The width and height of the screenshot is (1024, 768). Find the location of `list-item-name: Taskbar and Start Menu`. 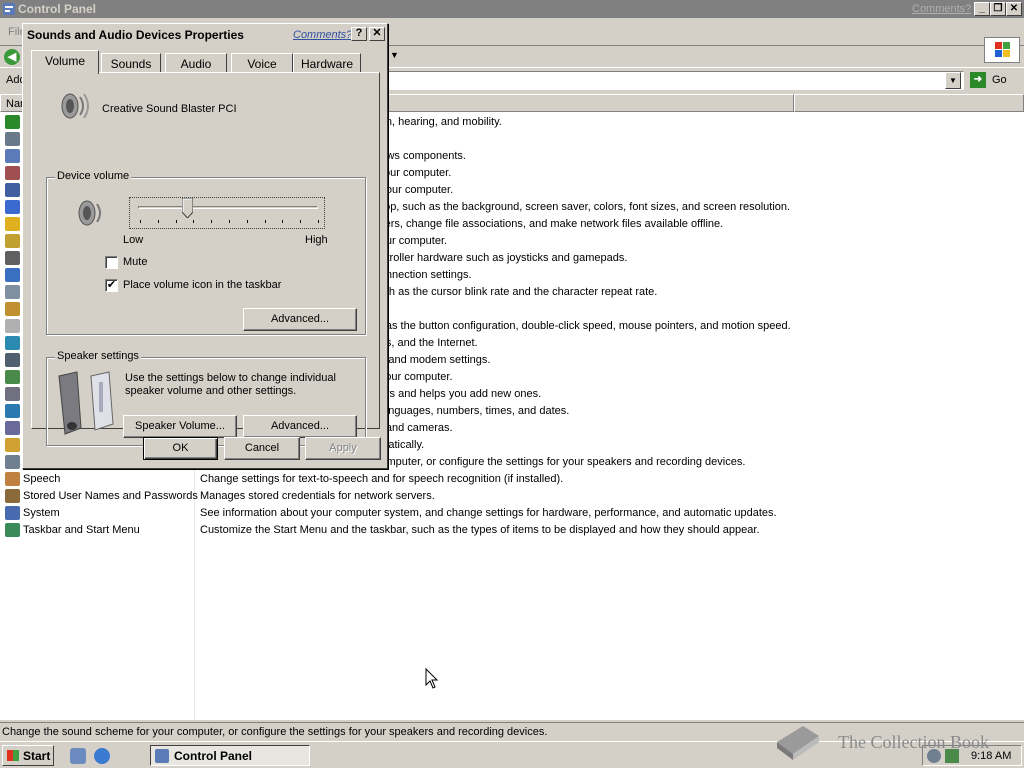

list-item-name: Taskbar and Start Menu is located at coordinates (81, 530).